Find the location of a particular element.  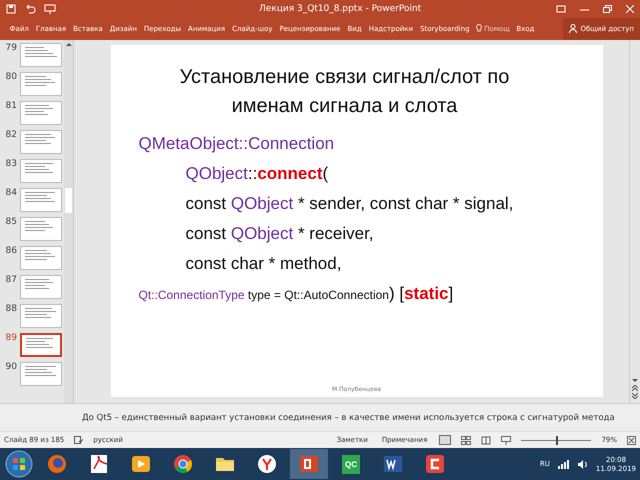

pdf-icon is located at coordinates (99, 464).